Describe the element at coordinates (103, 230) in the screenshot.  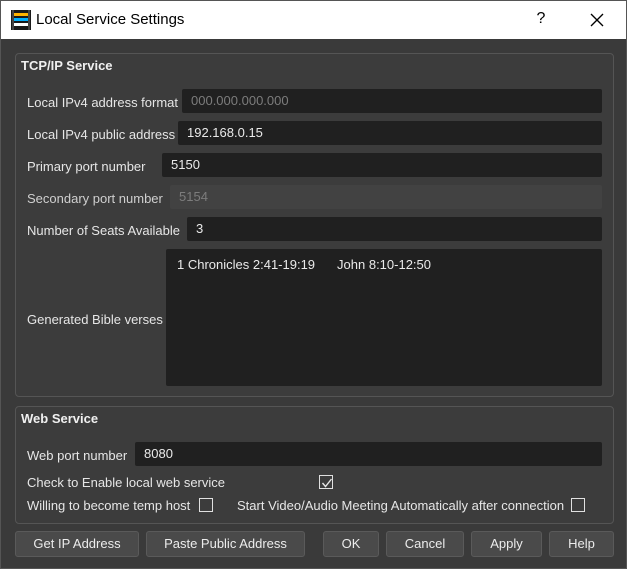
I see `seats-label: Number of Seats Available` at that location.